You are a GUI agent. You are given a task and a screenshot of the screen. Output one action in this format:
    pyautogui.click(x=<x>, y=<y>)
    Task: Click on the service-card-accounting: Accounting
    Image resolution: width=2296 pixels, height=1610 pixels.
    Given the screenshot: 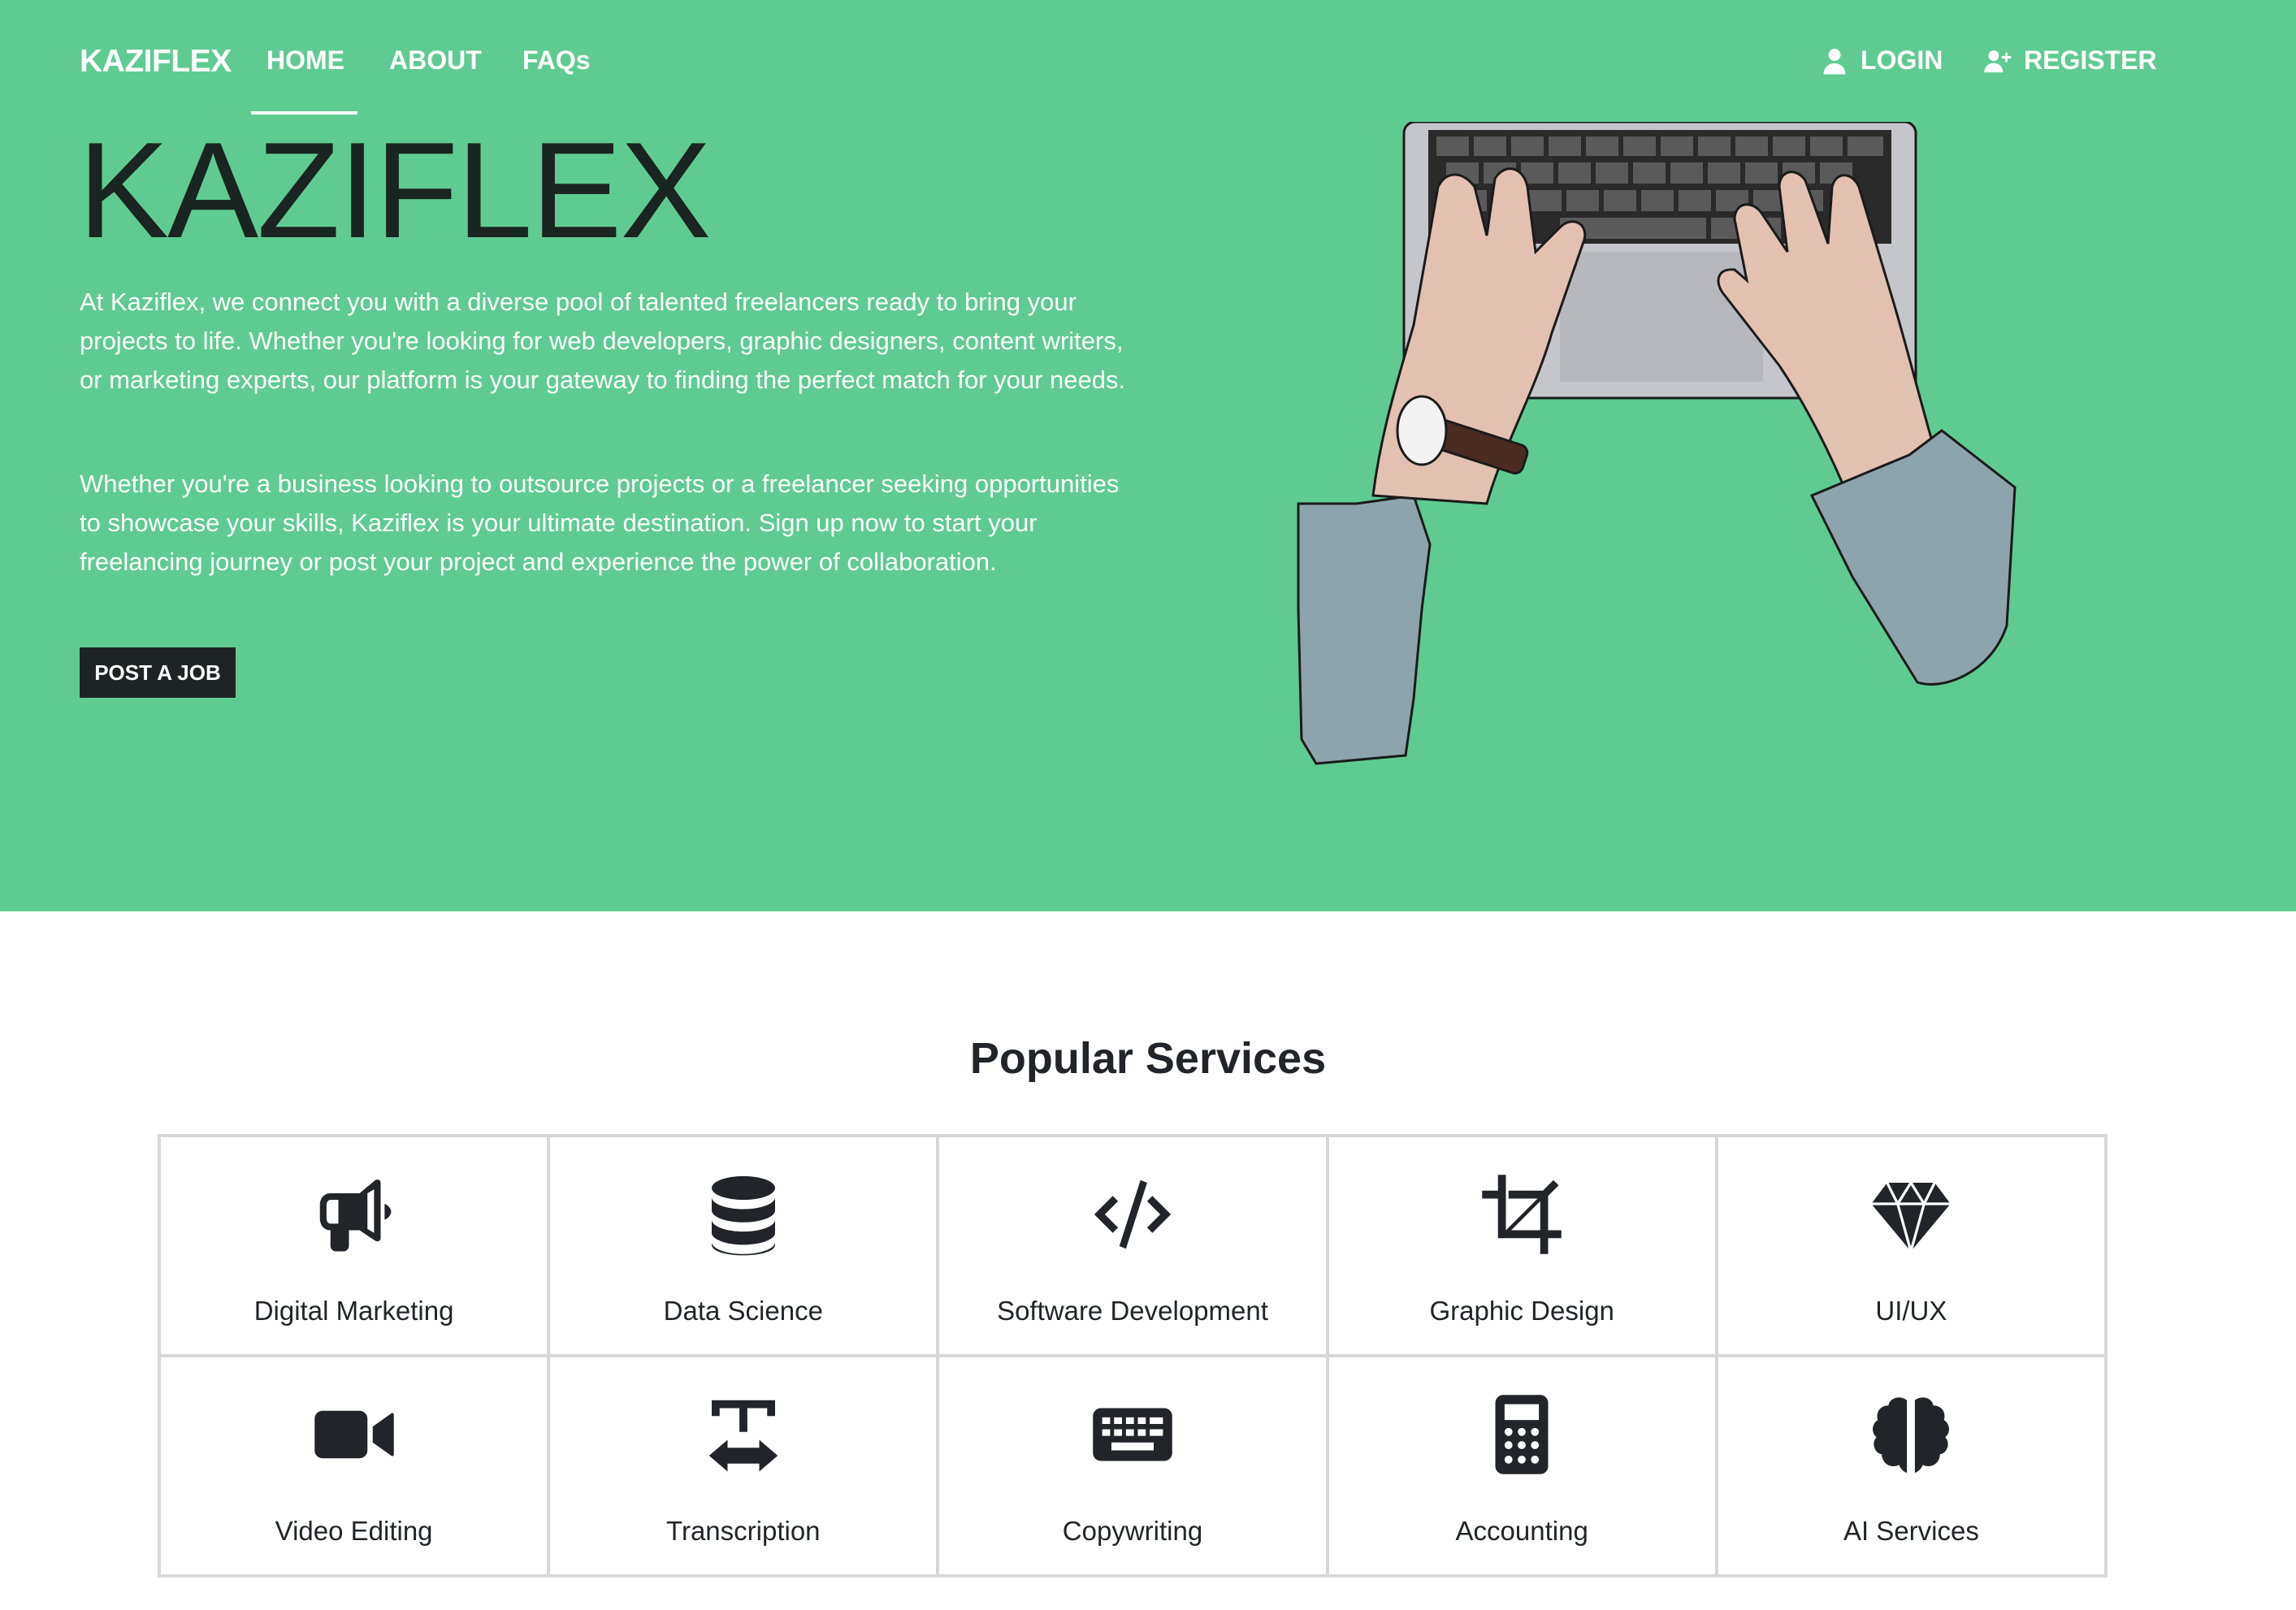 What is the action you would take?
    pyautogui.click(x=1522, y=1466)
    